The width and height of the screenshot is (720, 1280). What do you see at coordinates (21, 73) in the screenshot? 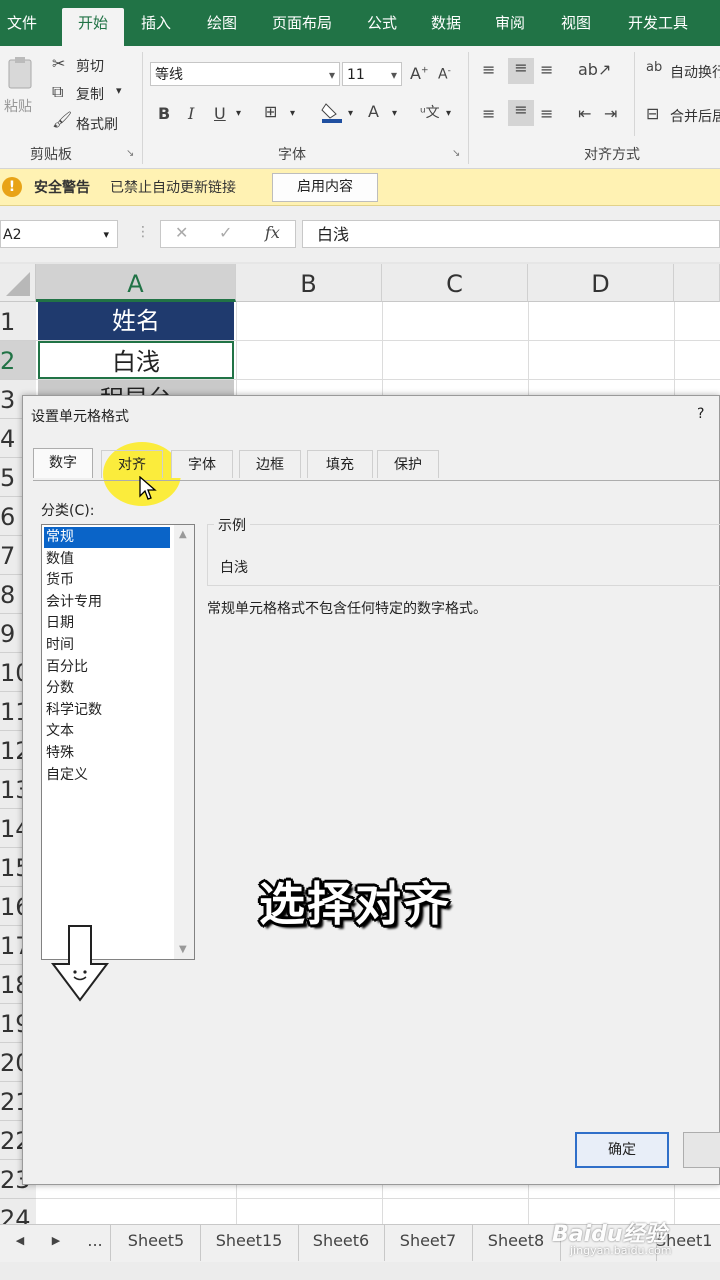
I see `paste-icon` at bounding box center [21, 73].